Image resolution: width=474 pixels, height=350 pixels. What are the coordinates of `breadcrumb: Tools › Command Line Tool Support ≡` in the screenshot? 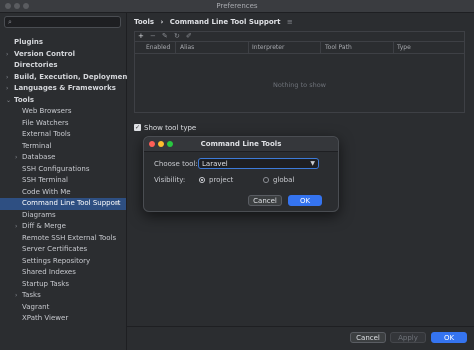 It's located at (215, 22).